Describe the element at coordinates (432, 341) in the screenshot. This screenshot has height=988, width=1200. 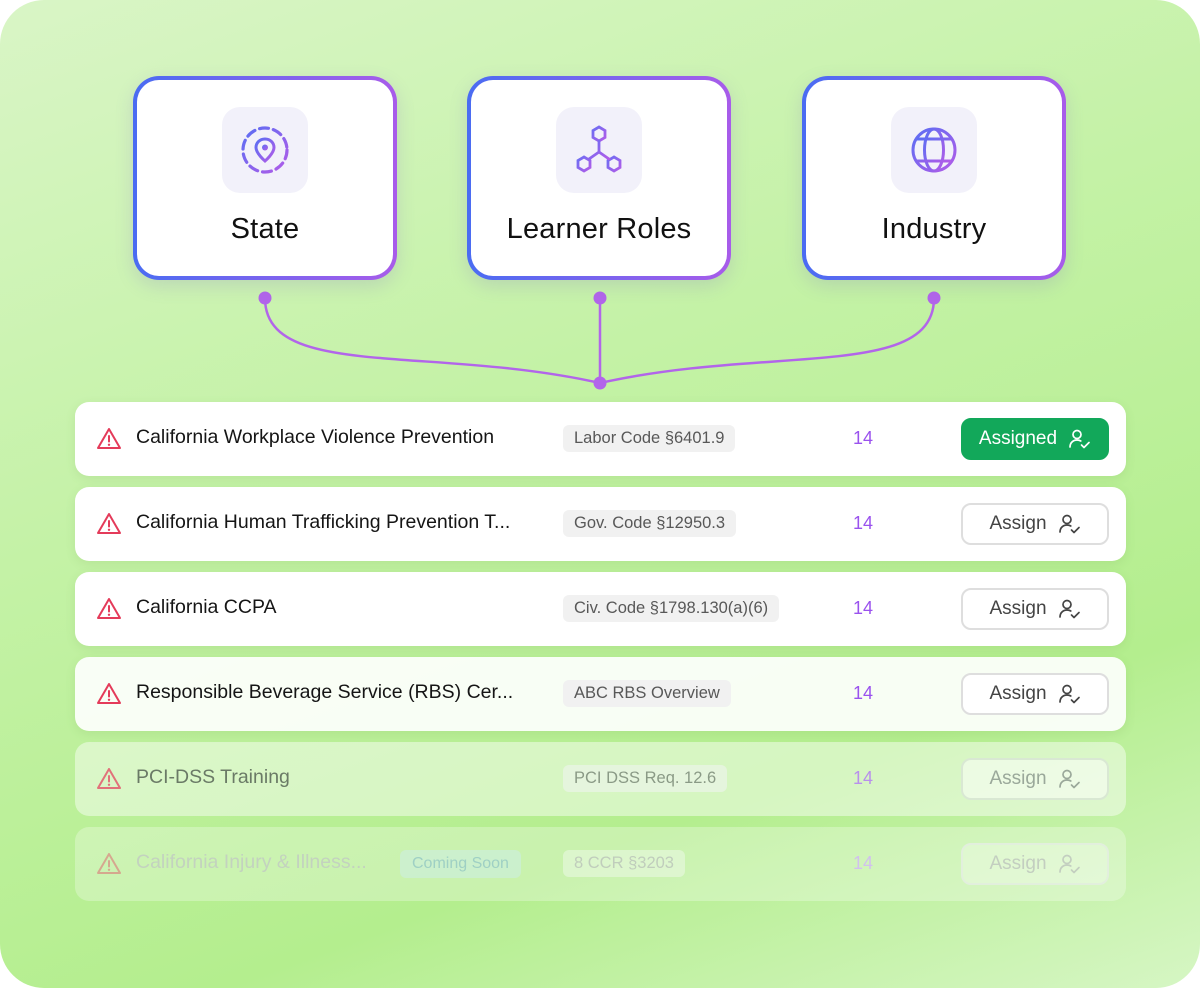
I see `connector-line-state` at that location.